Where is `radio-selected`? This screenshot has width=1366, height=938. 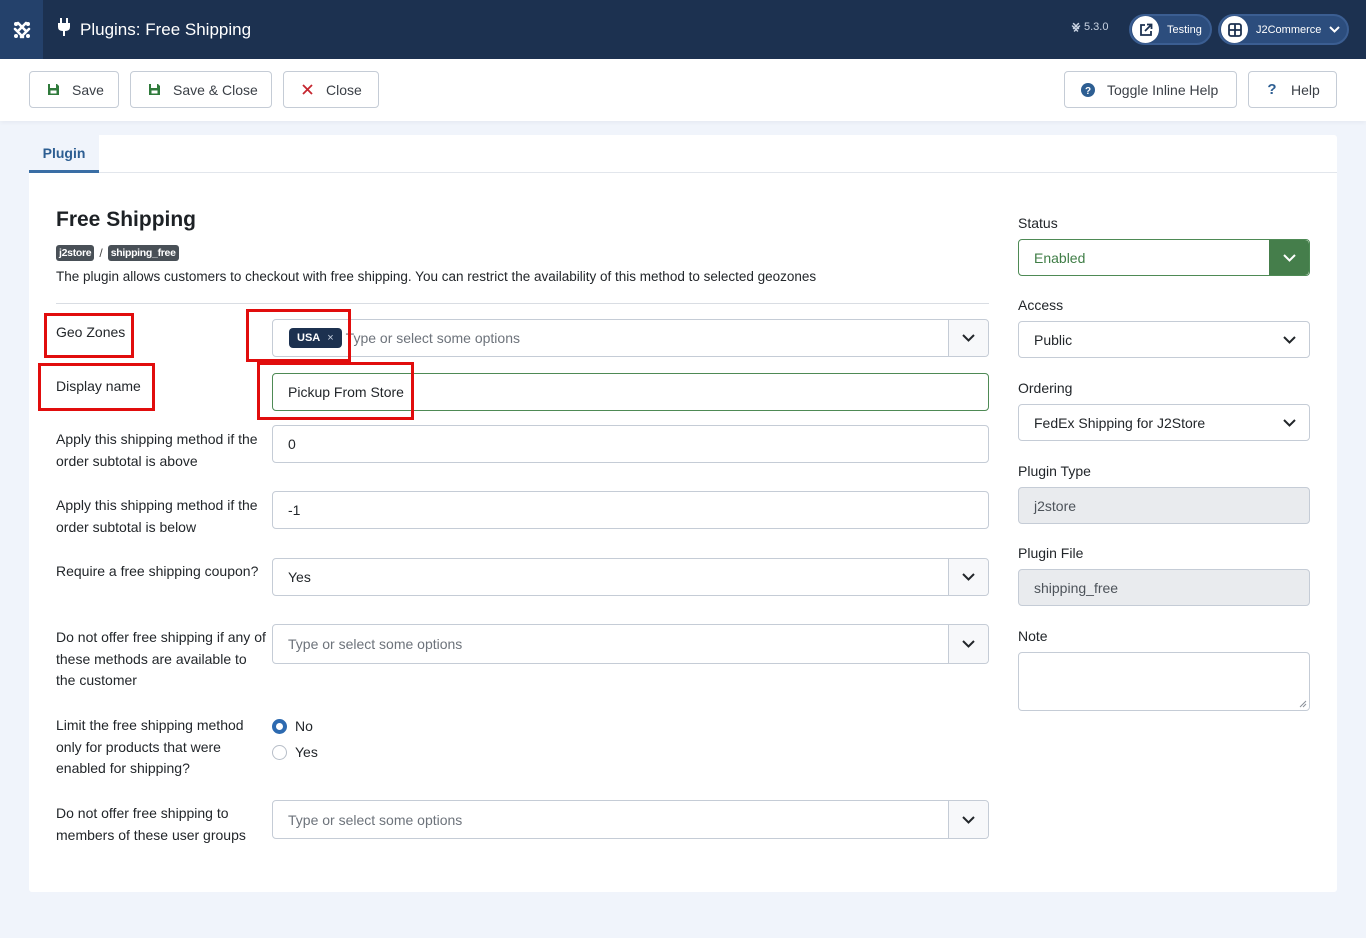 radio-selected is located at coordinates (279, 726).